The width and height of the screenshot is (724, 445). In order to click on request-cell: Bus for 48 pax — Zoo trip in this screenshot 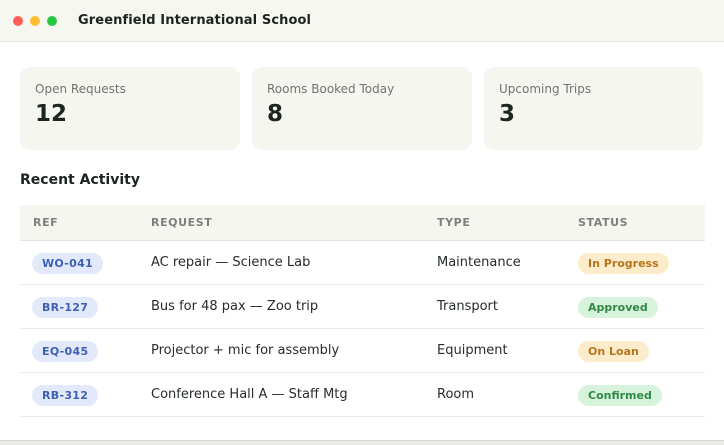, I will do `click(235, 306)`.